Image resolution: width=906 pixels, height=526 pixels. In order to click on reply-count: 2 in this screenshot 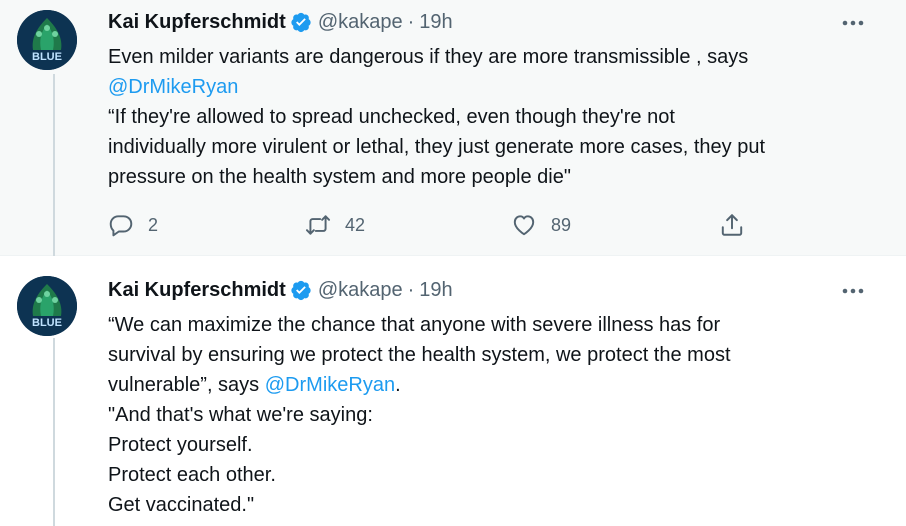, I will do `click(153, 224)`.